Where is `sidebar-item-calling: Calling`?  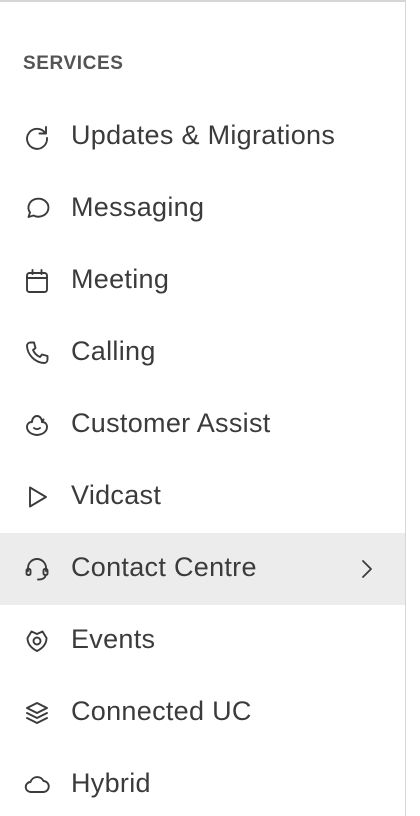 sidebar-item-calling: Calling is located at coordinates (202, 353).